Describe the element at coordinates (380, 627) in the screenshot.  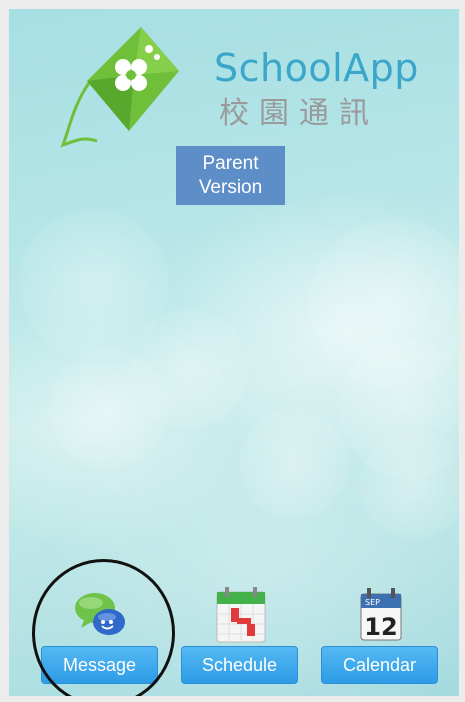
I see `calendar-day: 12` at that location.